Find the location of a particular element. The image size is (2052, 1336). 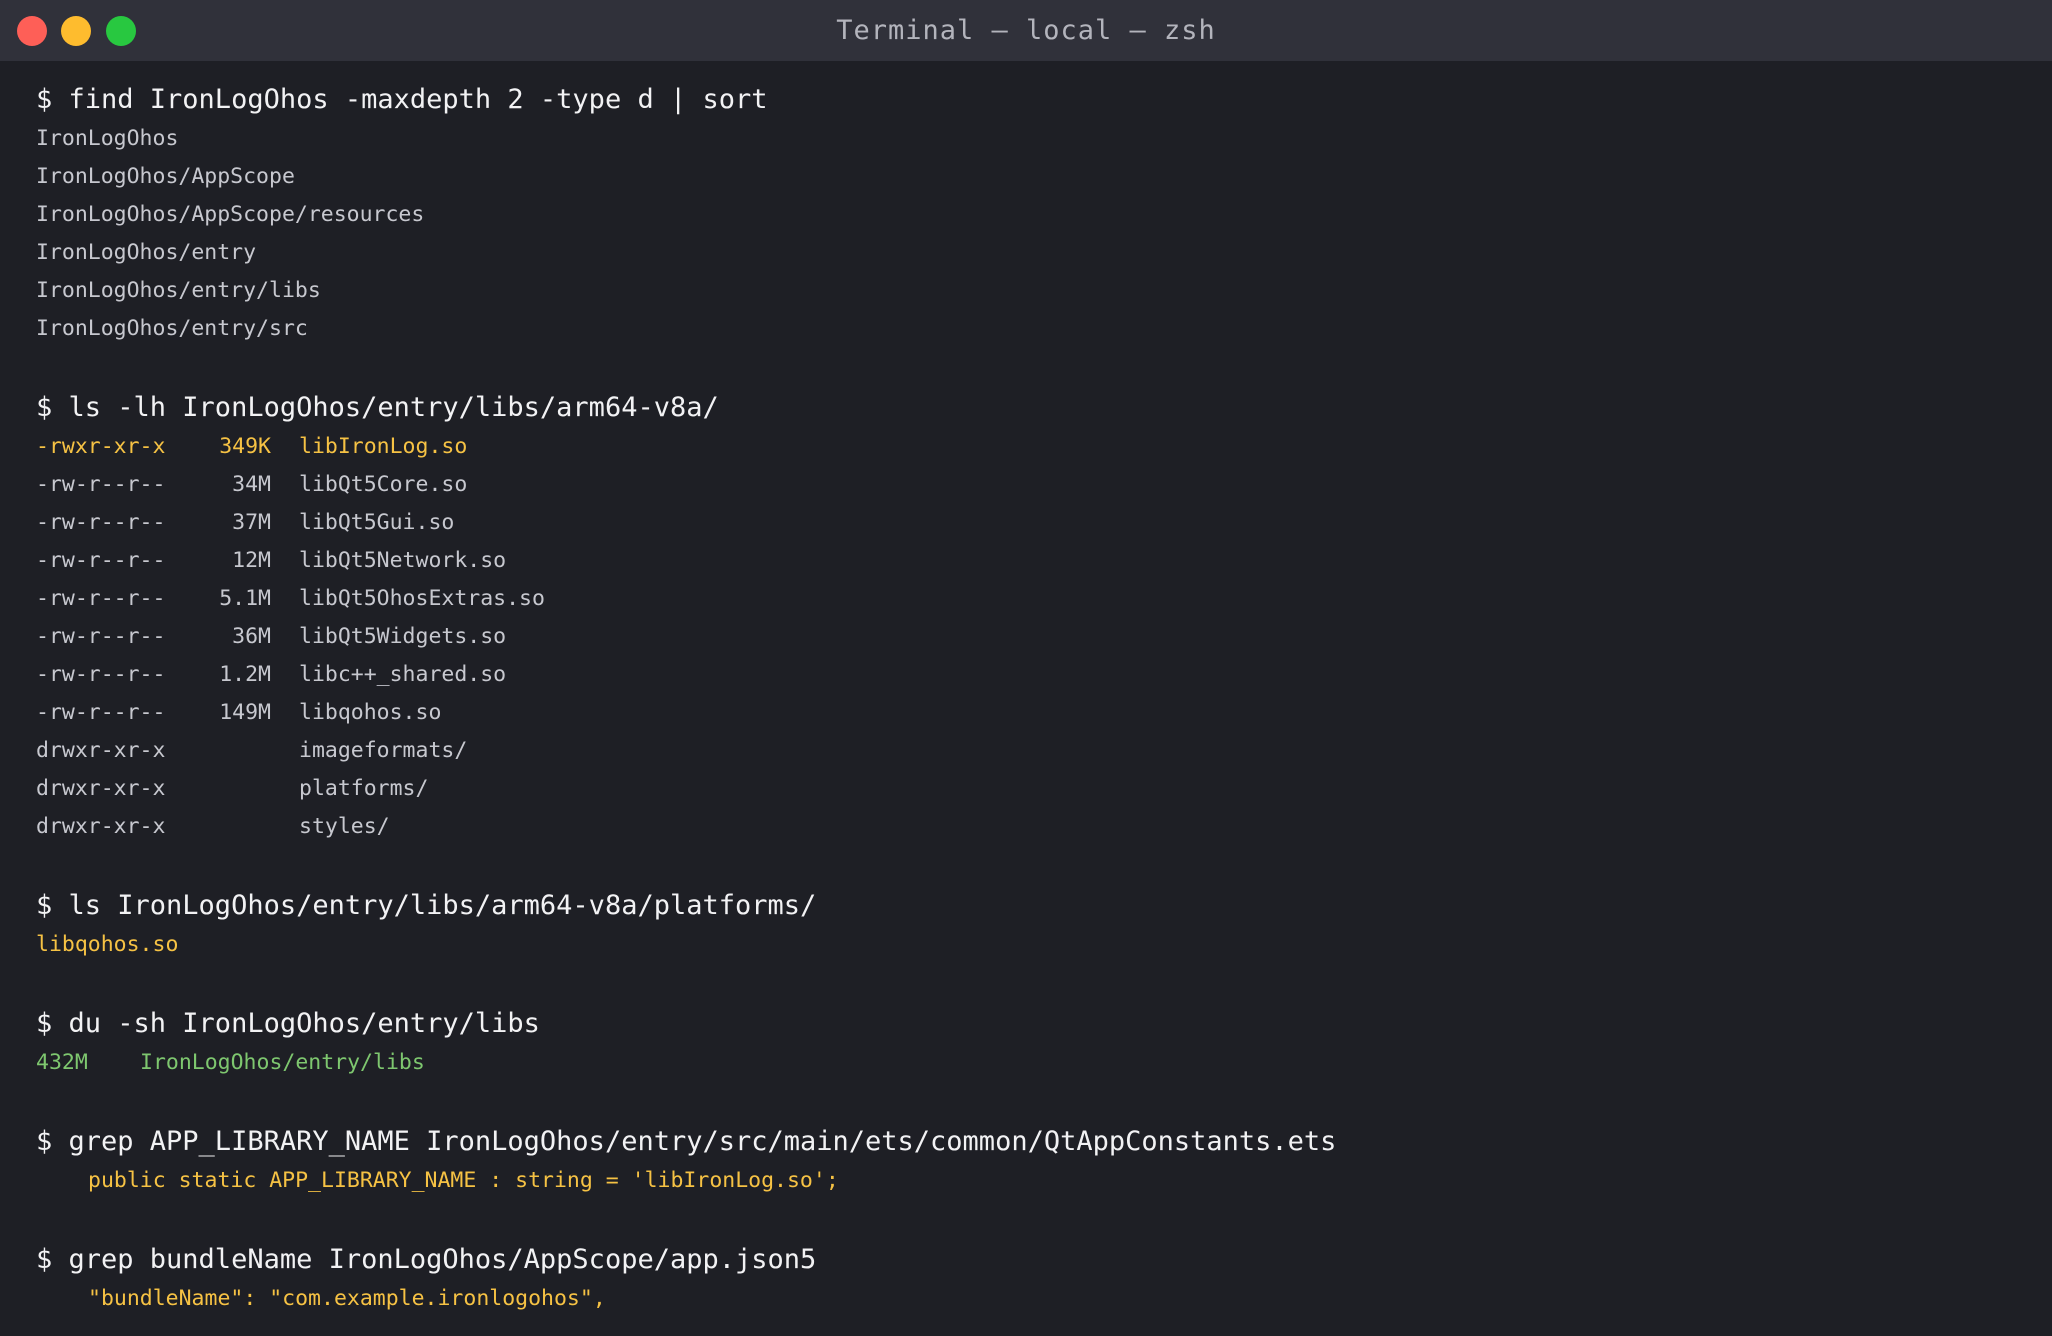

disk-usage-size: 432M is located at coordinates (62, 1062).